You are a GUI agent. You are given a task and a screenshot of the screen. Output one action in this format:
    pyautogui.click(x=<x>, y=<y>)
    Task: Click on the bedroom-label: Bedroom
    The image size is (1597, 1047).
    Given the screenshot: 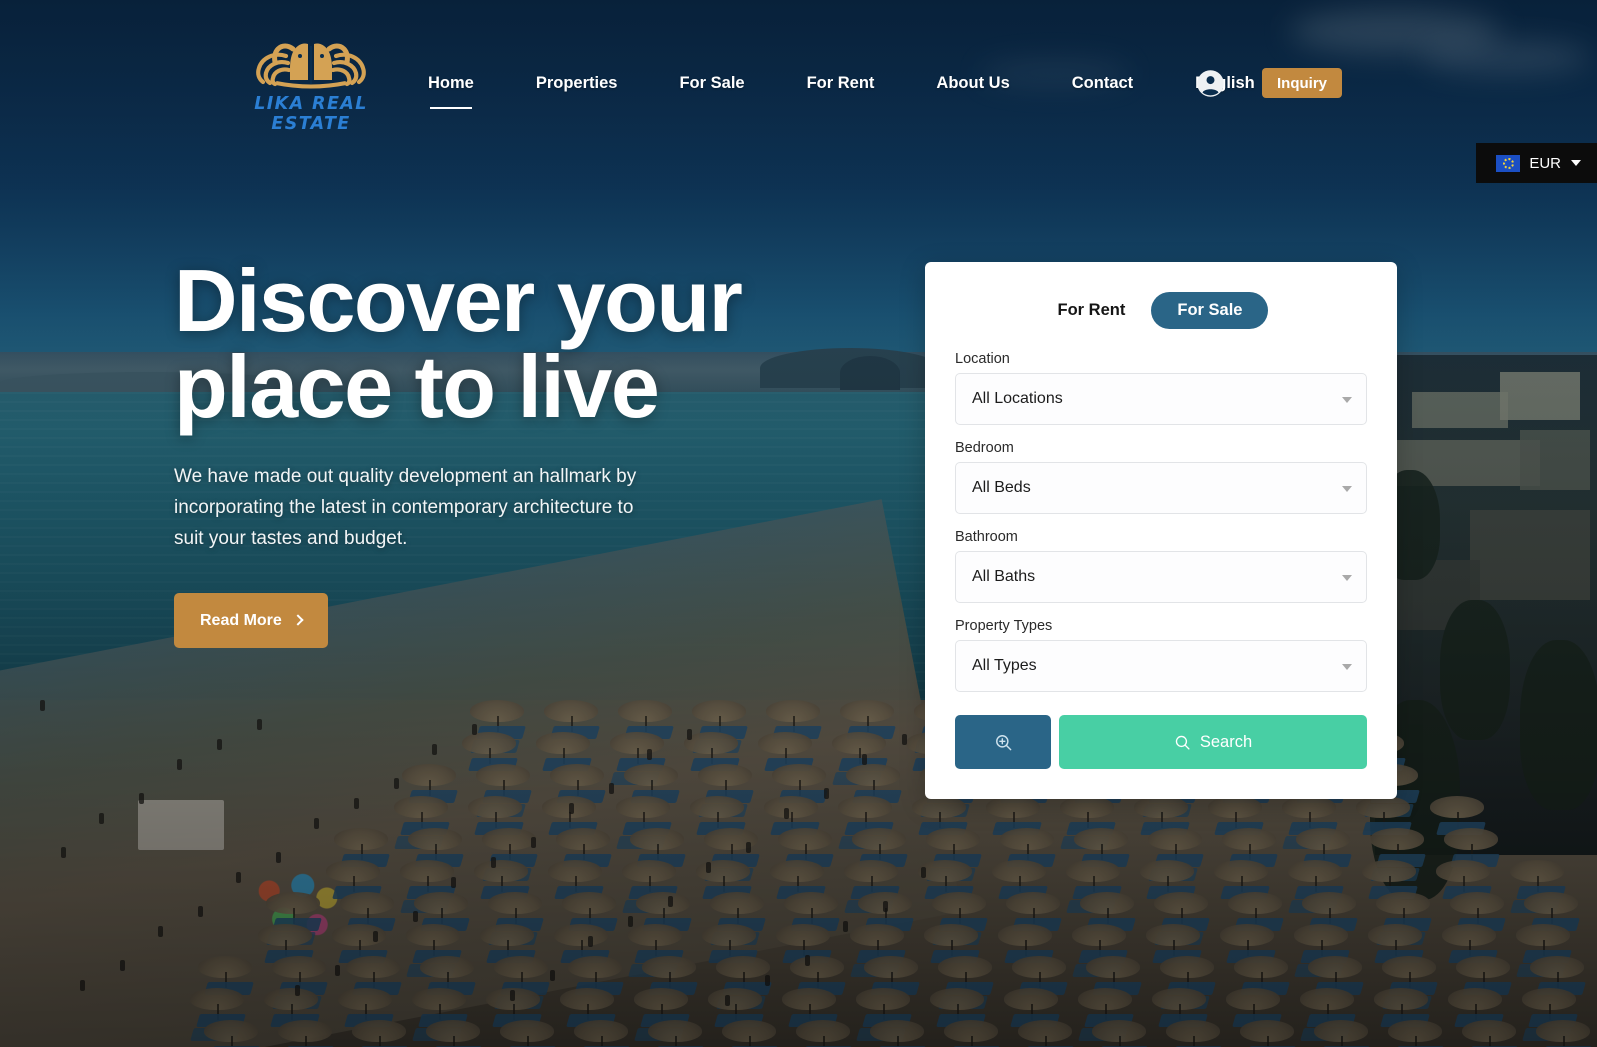 What is the action you would take?
    pyautogui.click(x=984, y=448)
    